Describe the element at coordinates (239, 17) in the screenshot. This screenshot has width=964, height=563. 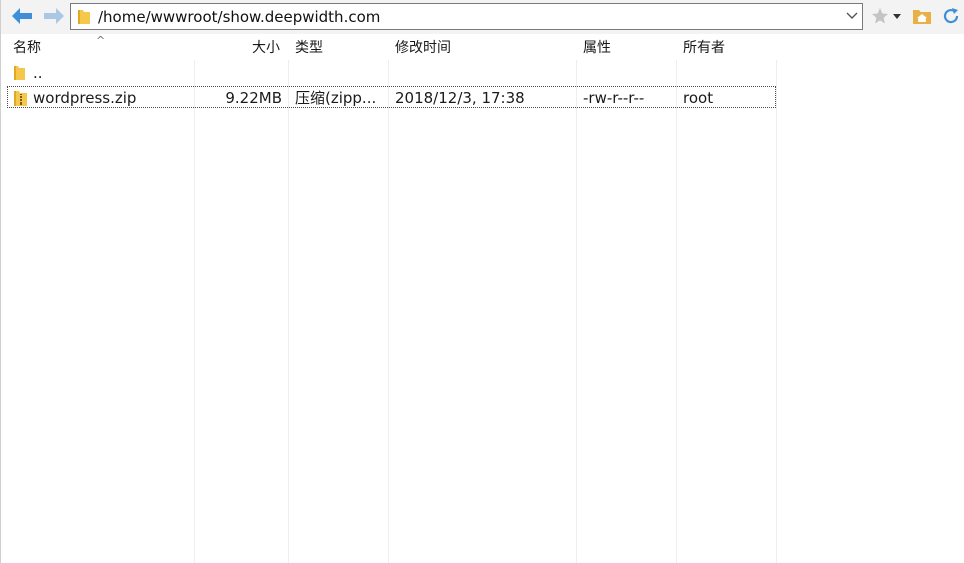
I see `address-text: /home/wwwroot/show.deepwidth.com` at that location.